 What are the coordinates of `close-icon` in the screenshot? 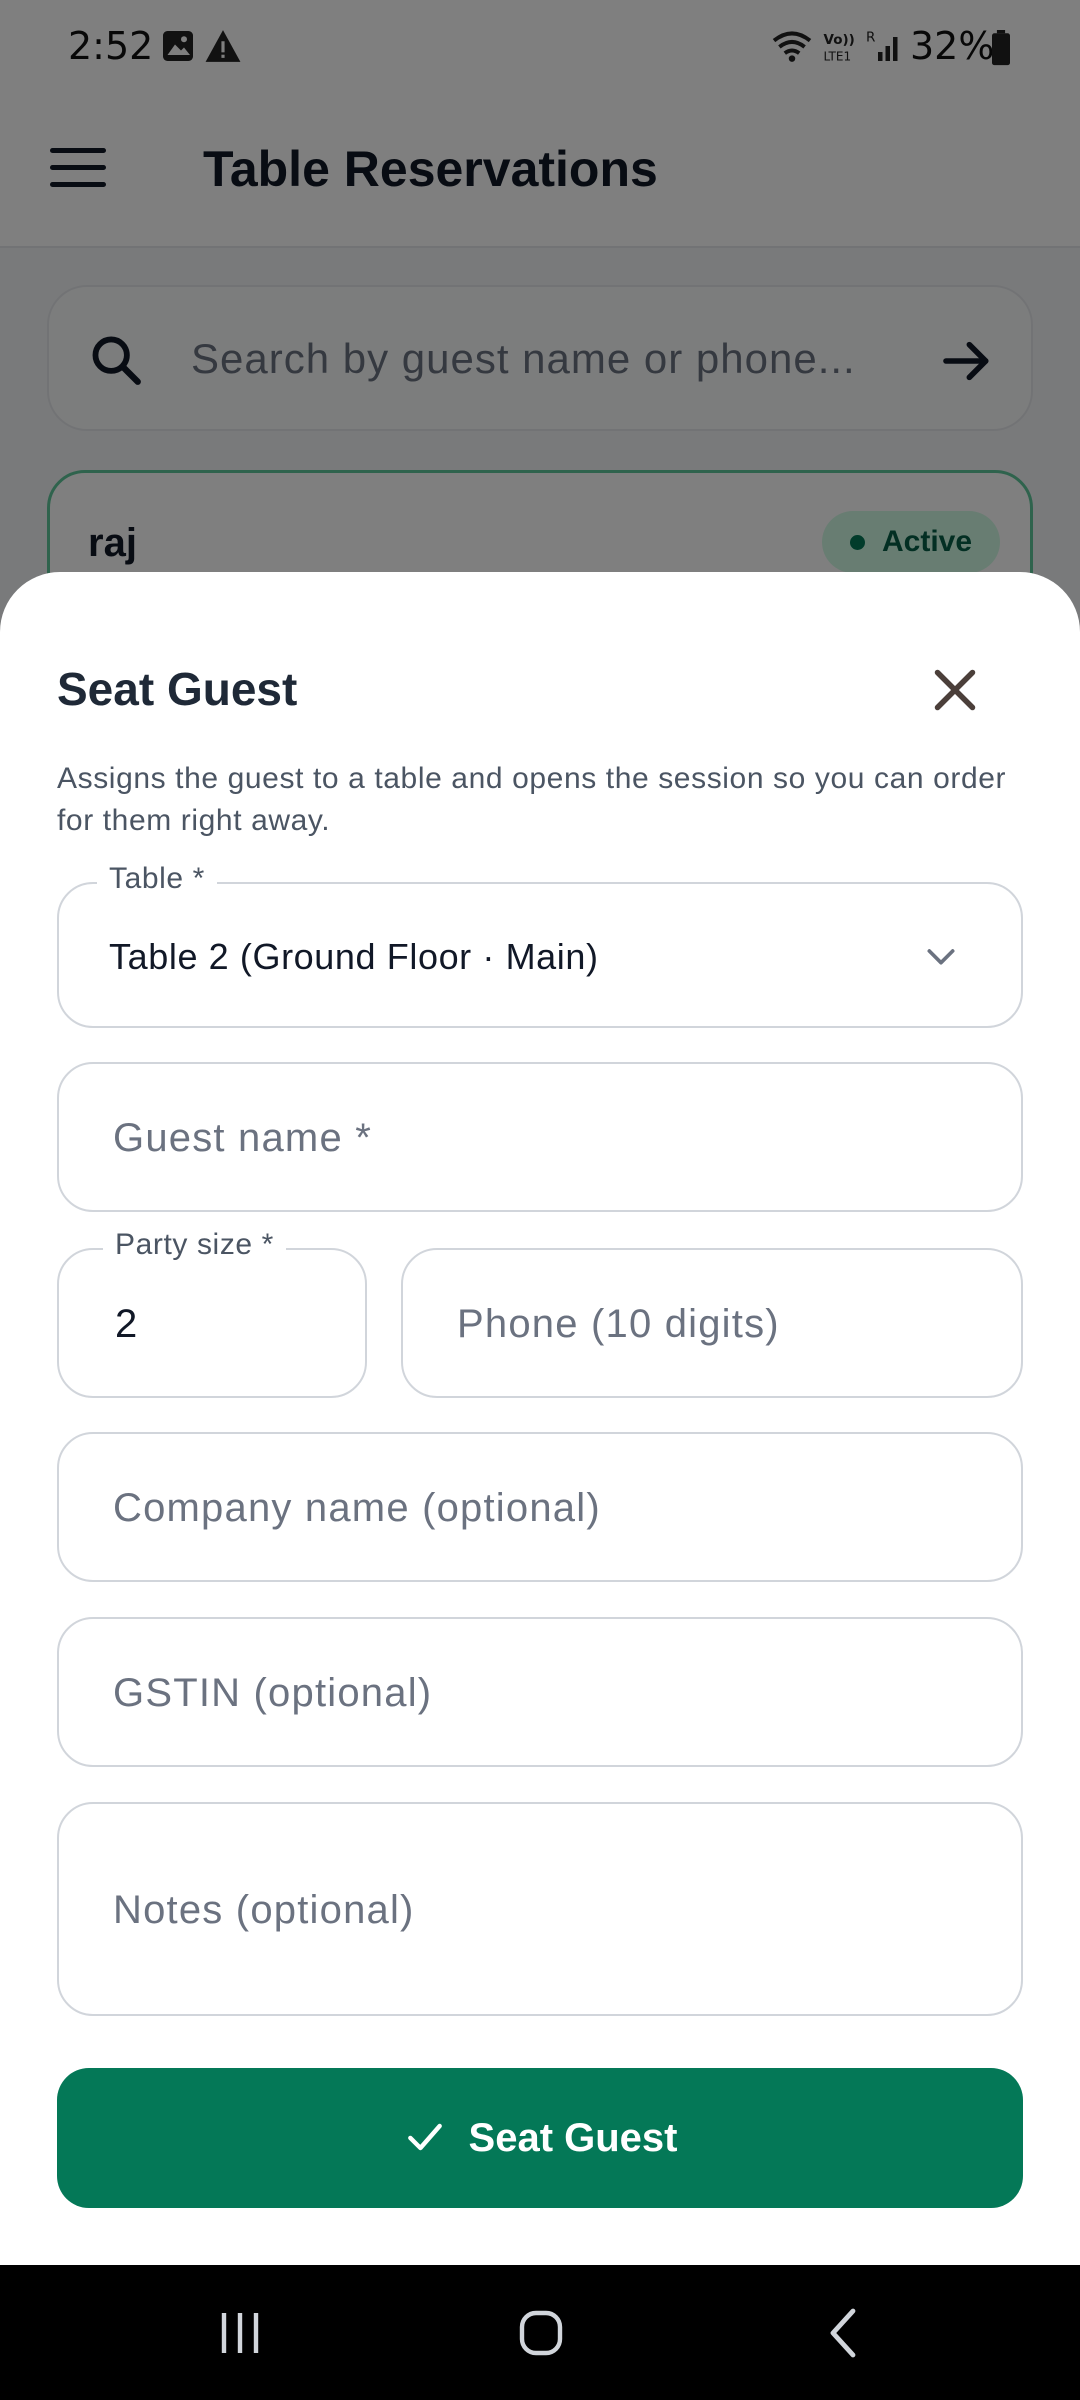 It's located at (955, 690).